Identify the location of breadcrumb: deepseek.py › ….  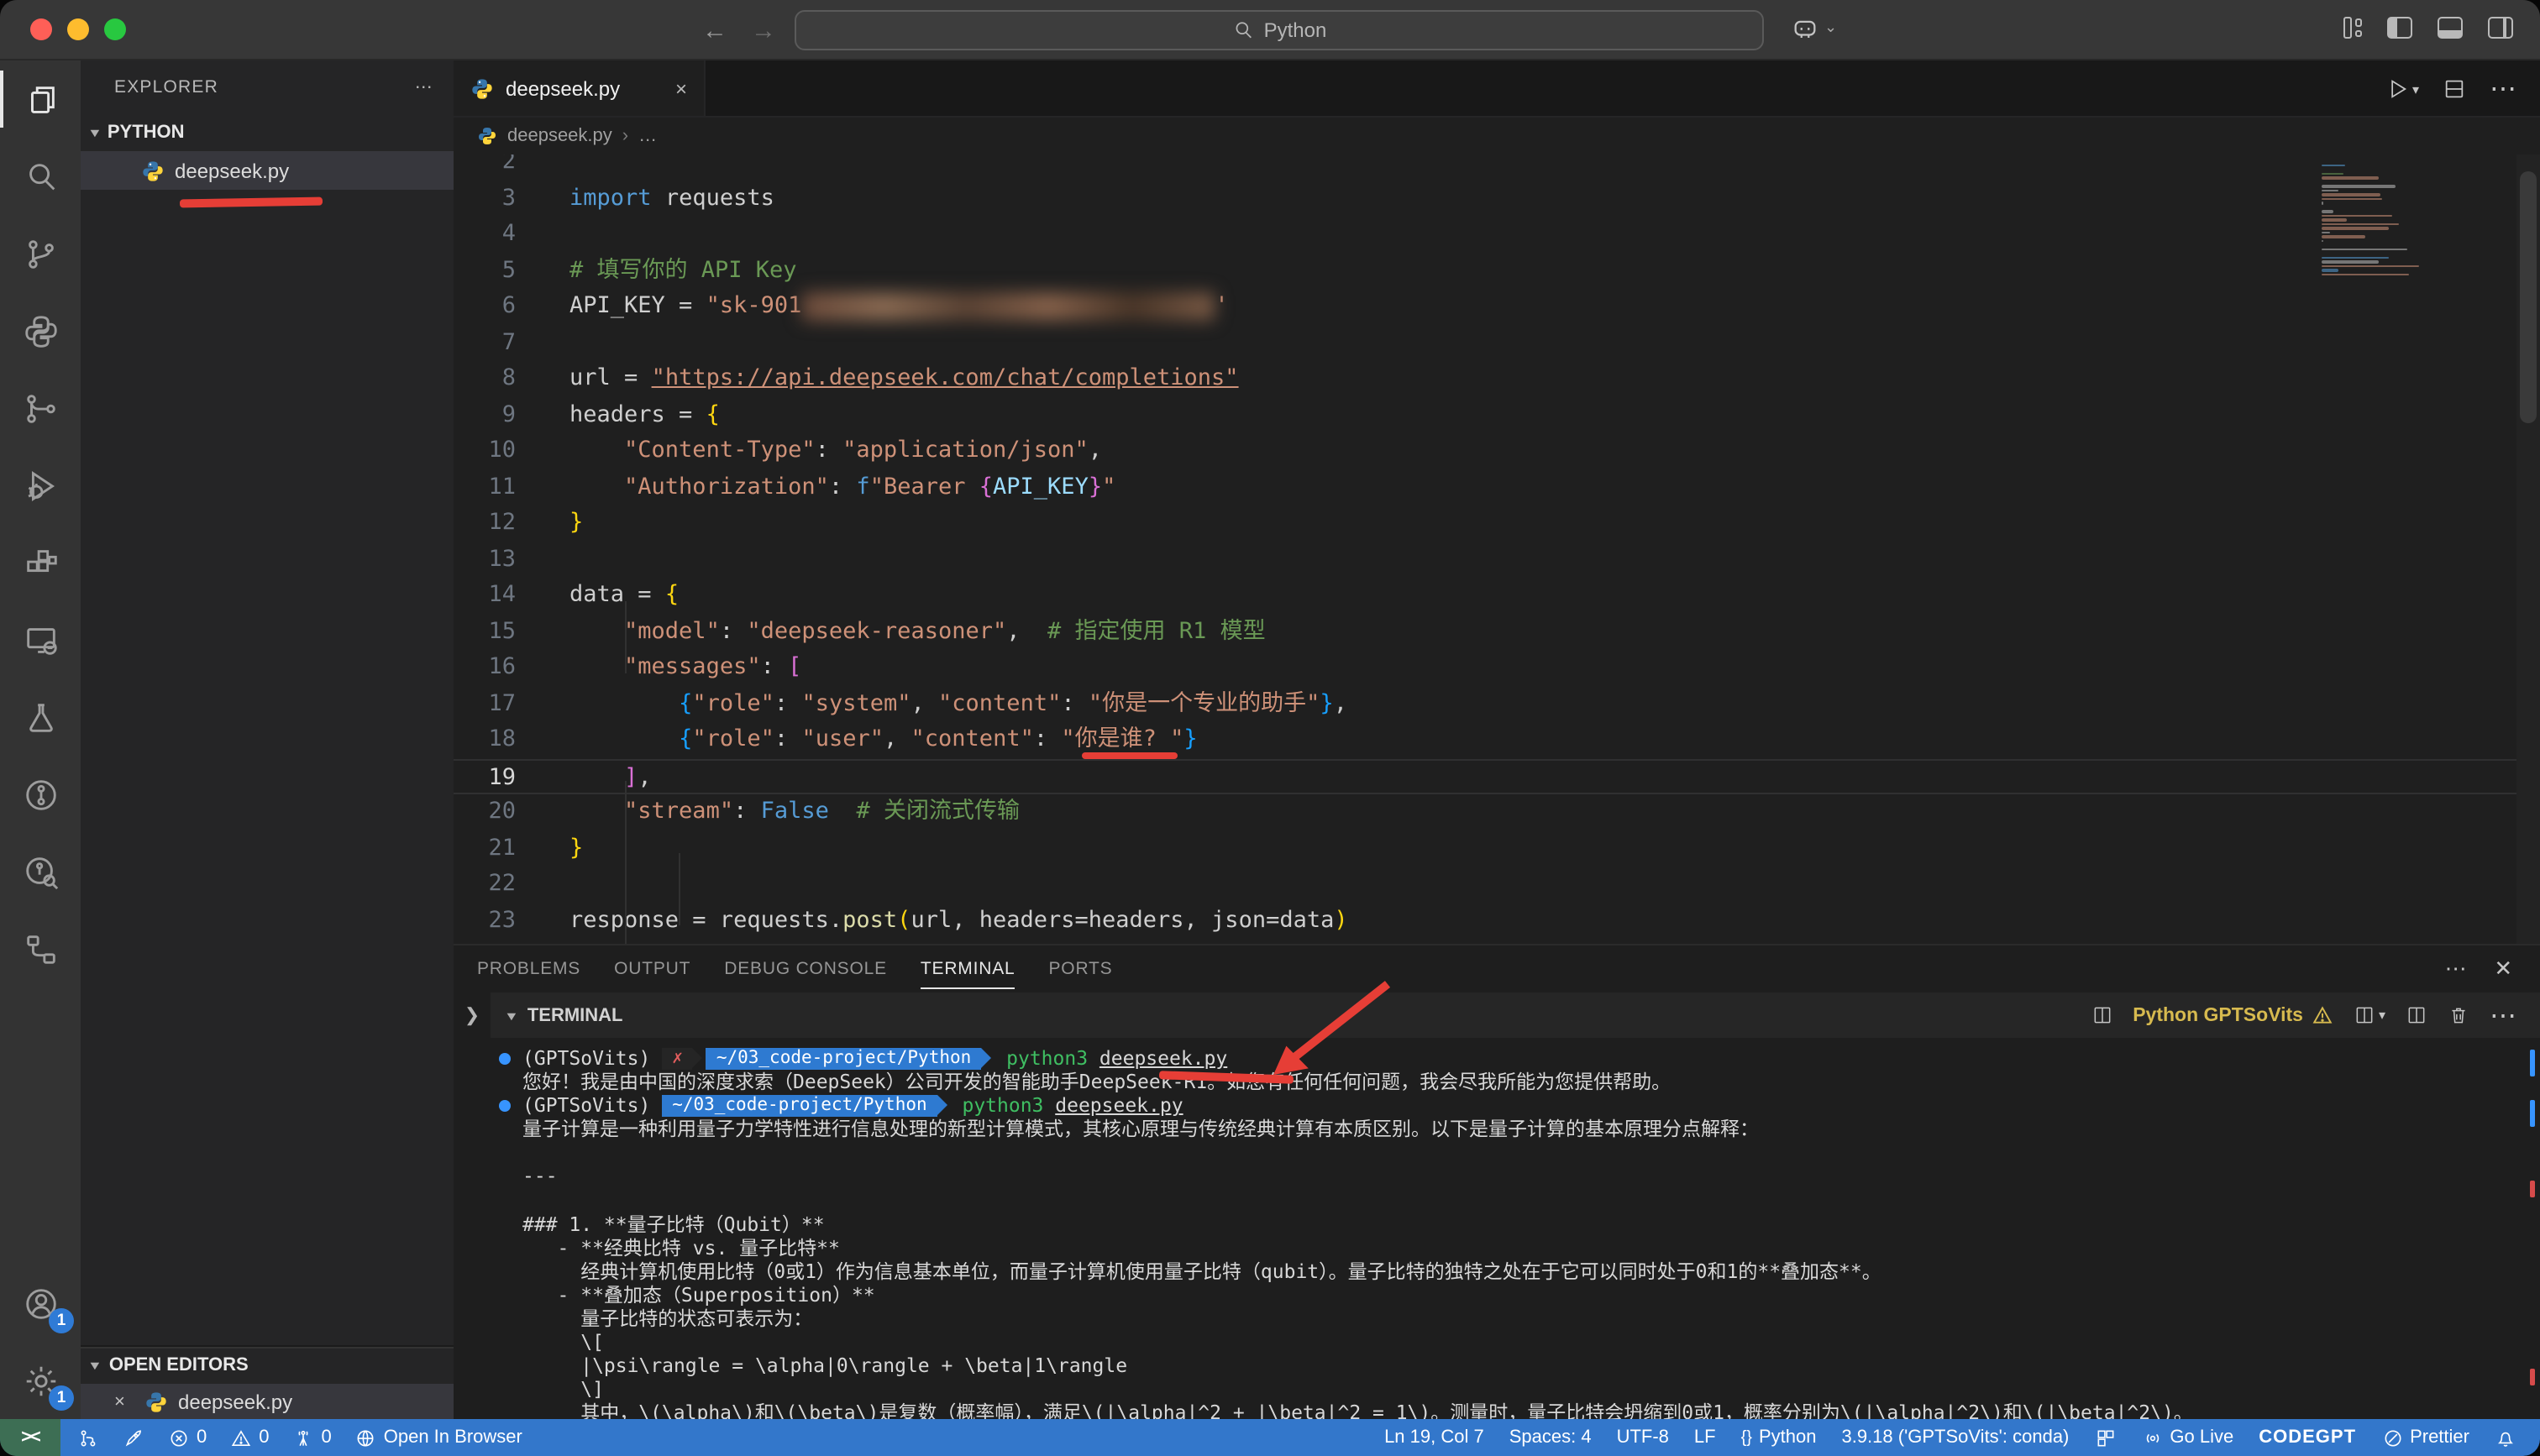
(1497, 136).